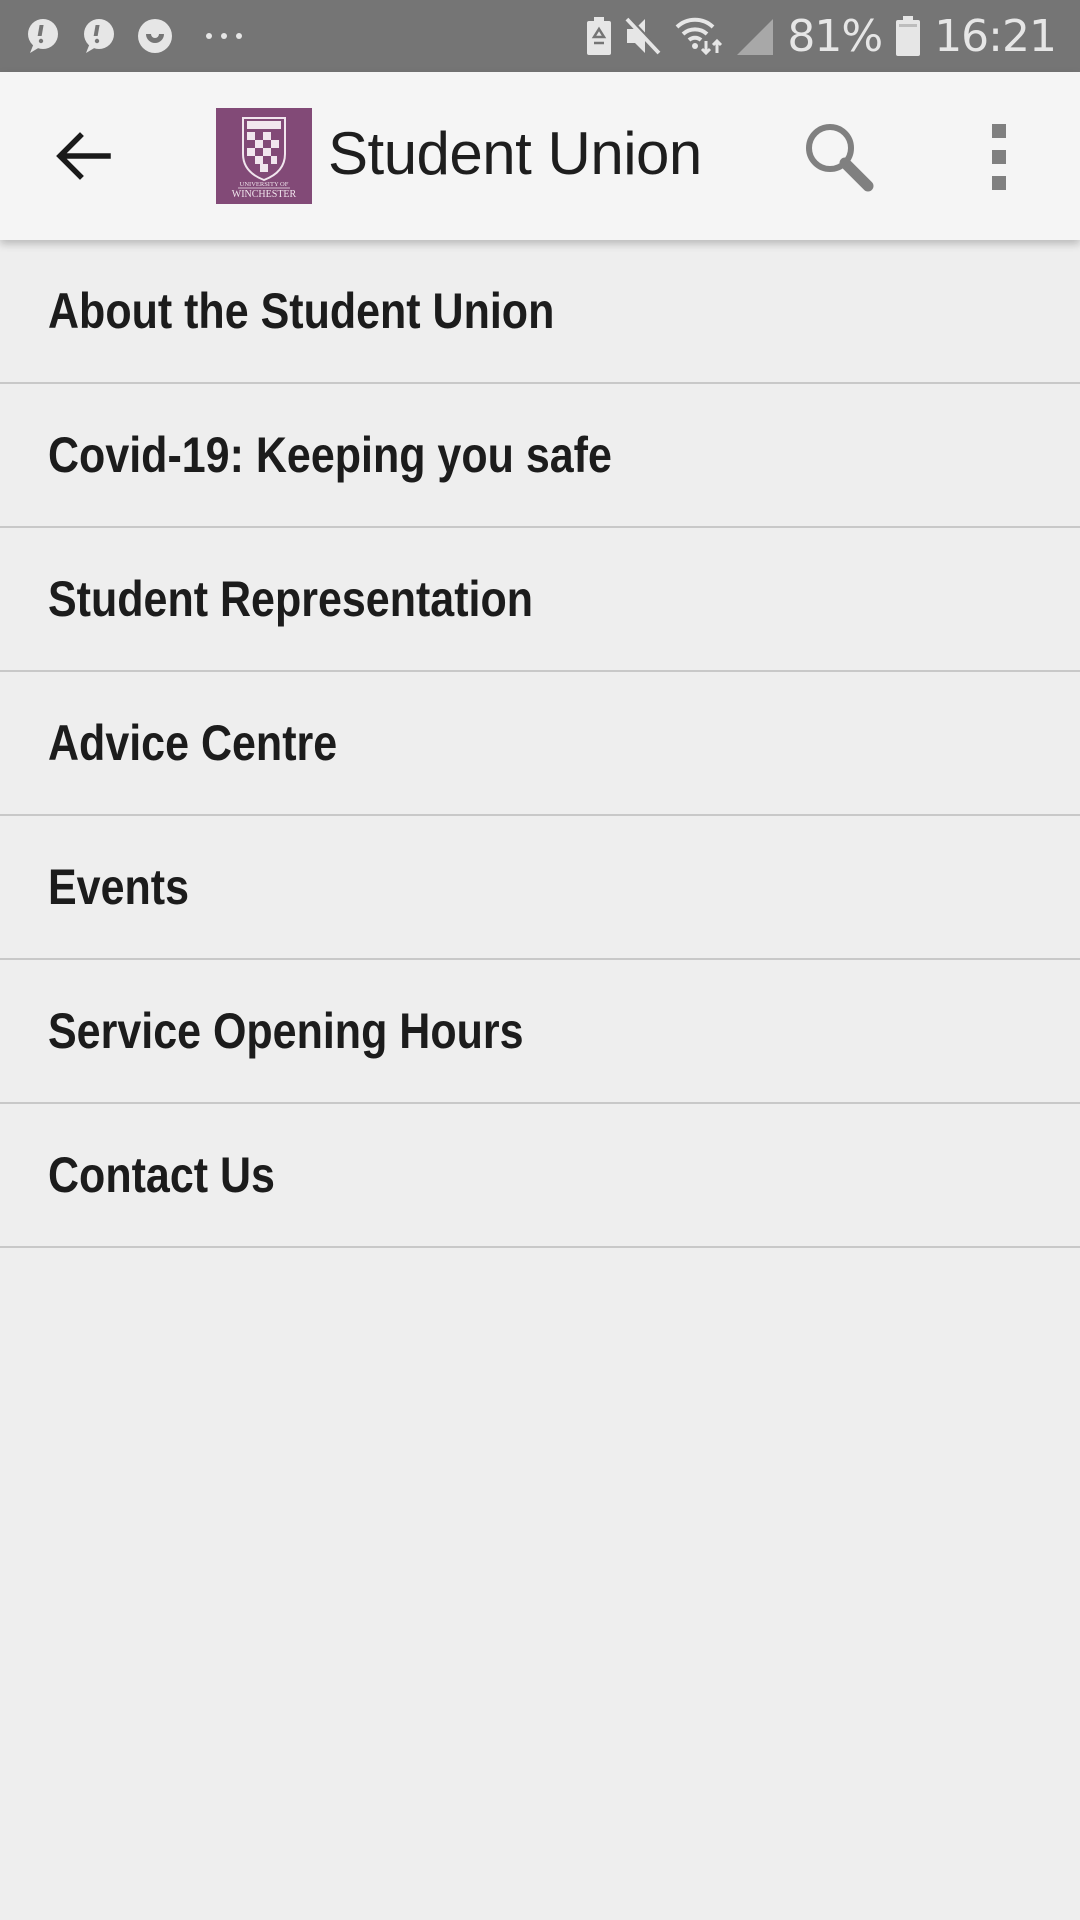 This screenshot has height=1920, width=1080. I want to click on menu-item-about: About the Student Union, so click(540, 312).